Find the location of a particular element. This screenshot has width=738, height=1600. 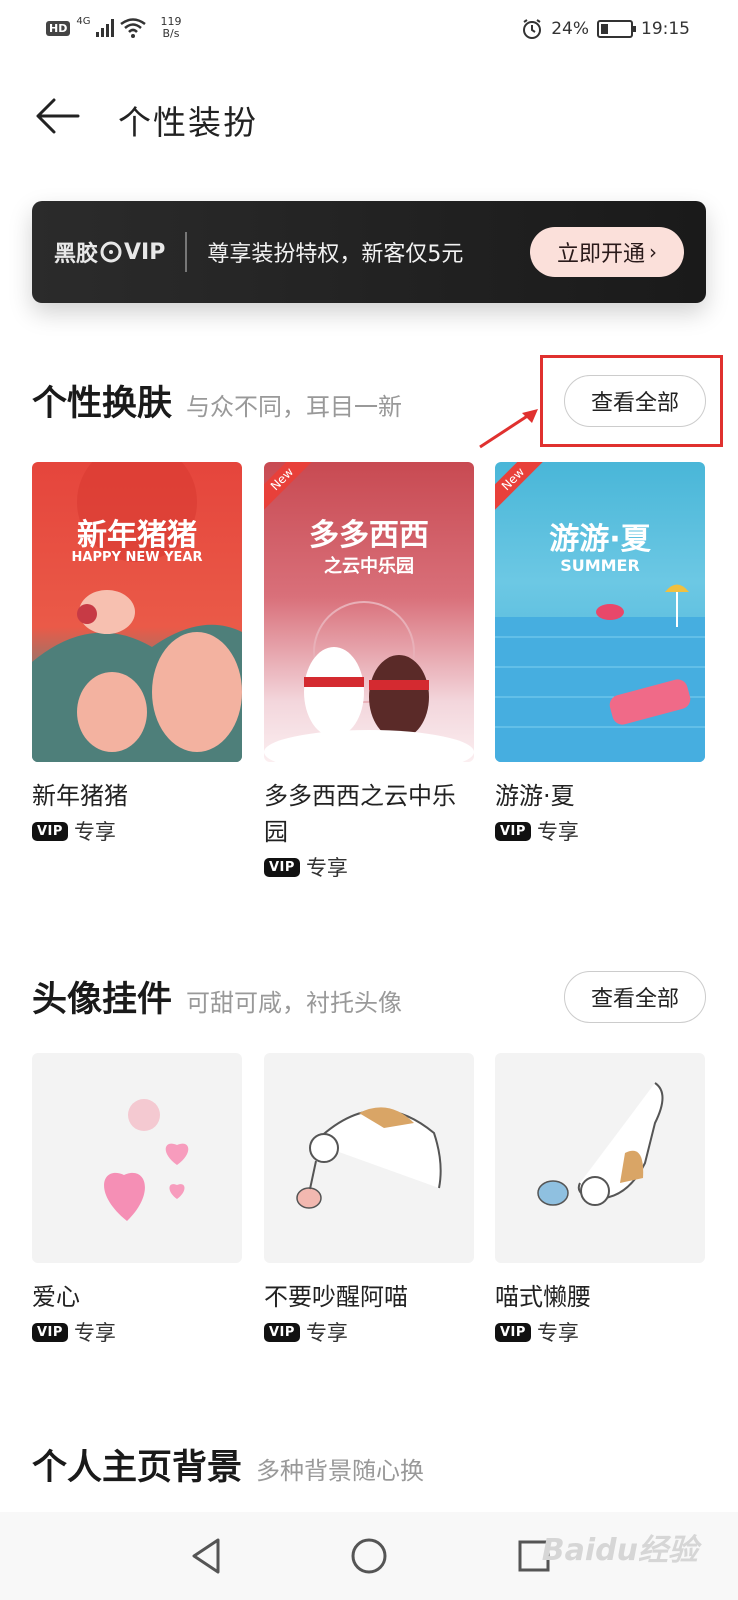

annotation-highlight-box is located at coordinates (631, 401).